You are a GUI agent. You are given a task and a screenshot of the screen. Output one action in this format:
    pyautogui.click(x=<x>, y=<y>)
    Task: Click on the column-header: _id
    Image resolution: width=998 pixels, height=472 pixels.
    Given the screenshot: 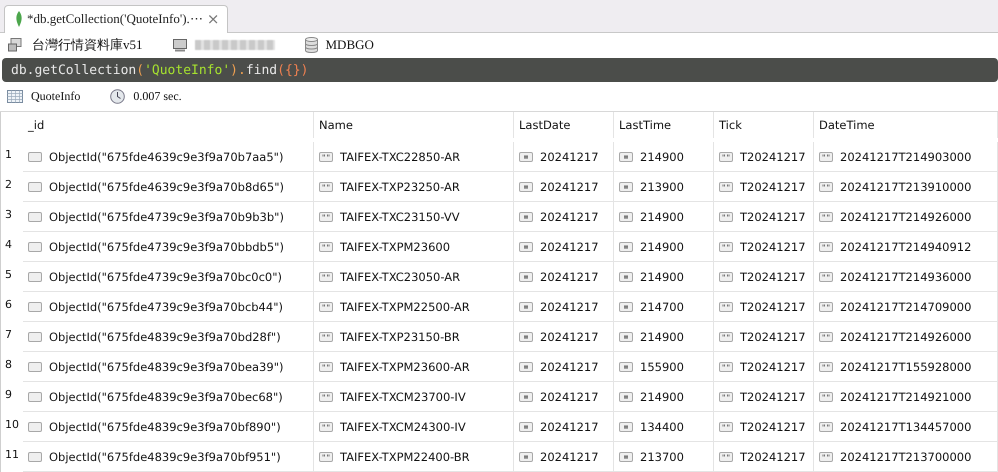 What is the action you would take?
    pyautogui.click(x=168, y=125)
    